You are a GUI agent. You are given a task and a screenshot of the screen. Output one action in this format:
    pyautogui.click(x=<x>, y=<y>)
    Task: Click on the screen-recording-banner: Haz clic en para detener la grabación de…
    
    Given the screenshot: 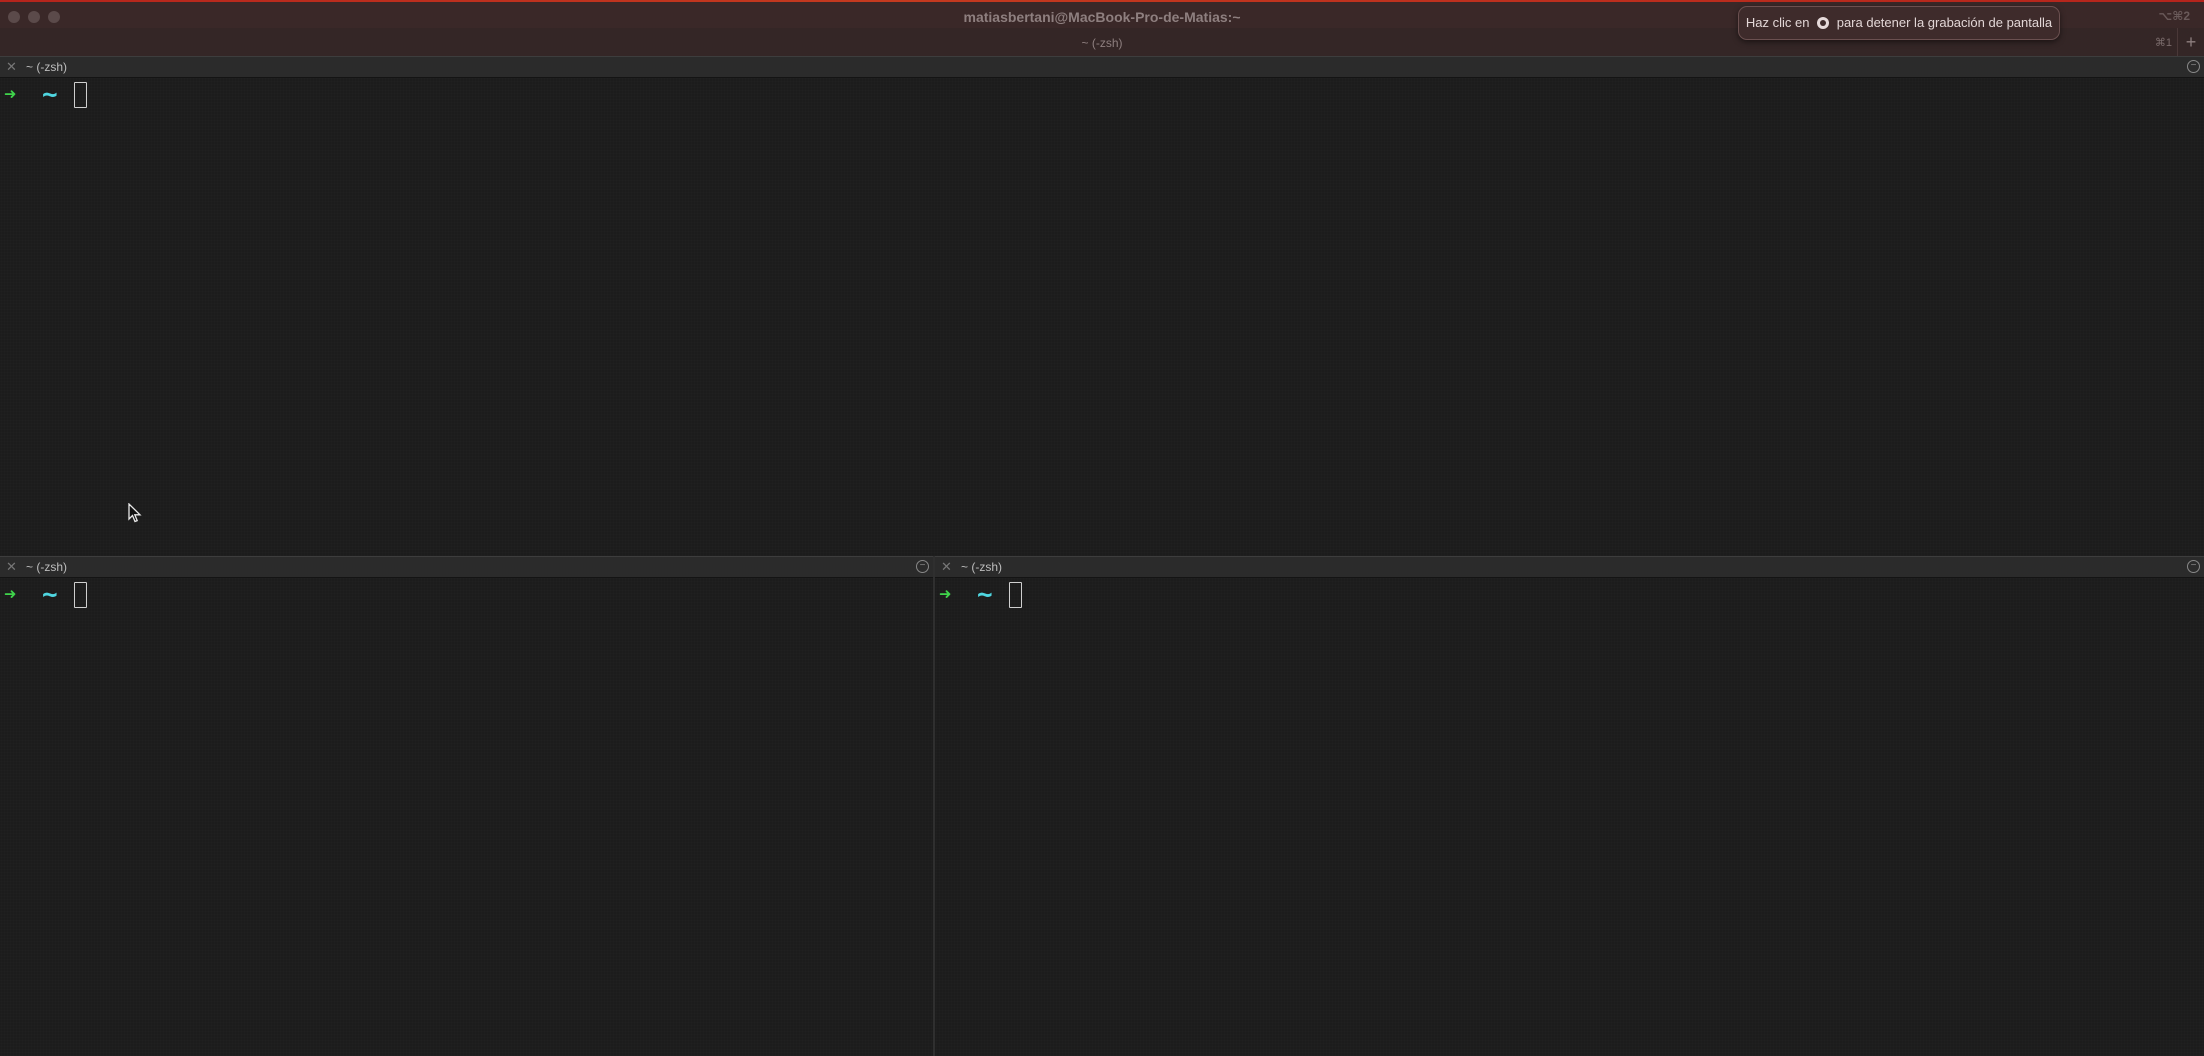 What is the action you would take?
    pyautogui.click(x=1899, y=23)
    